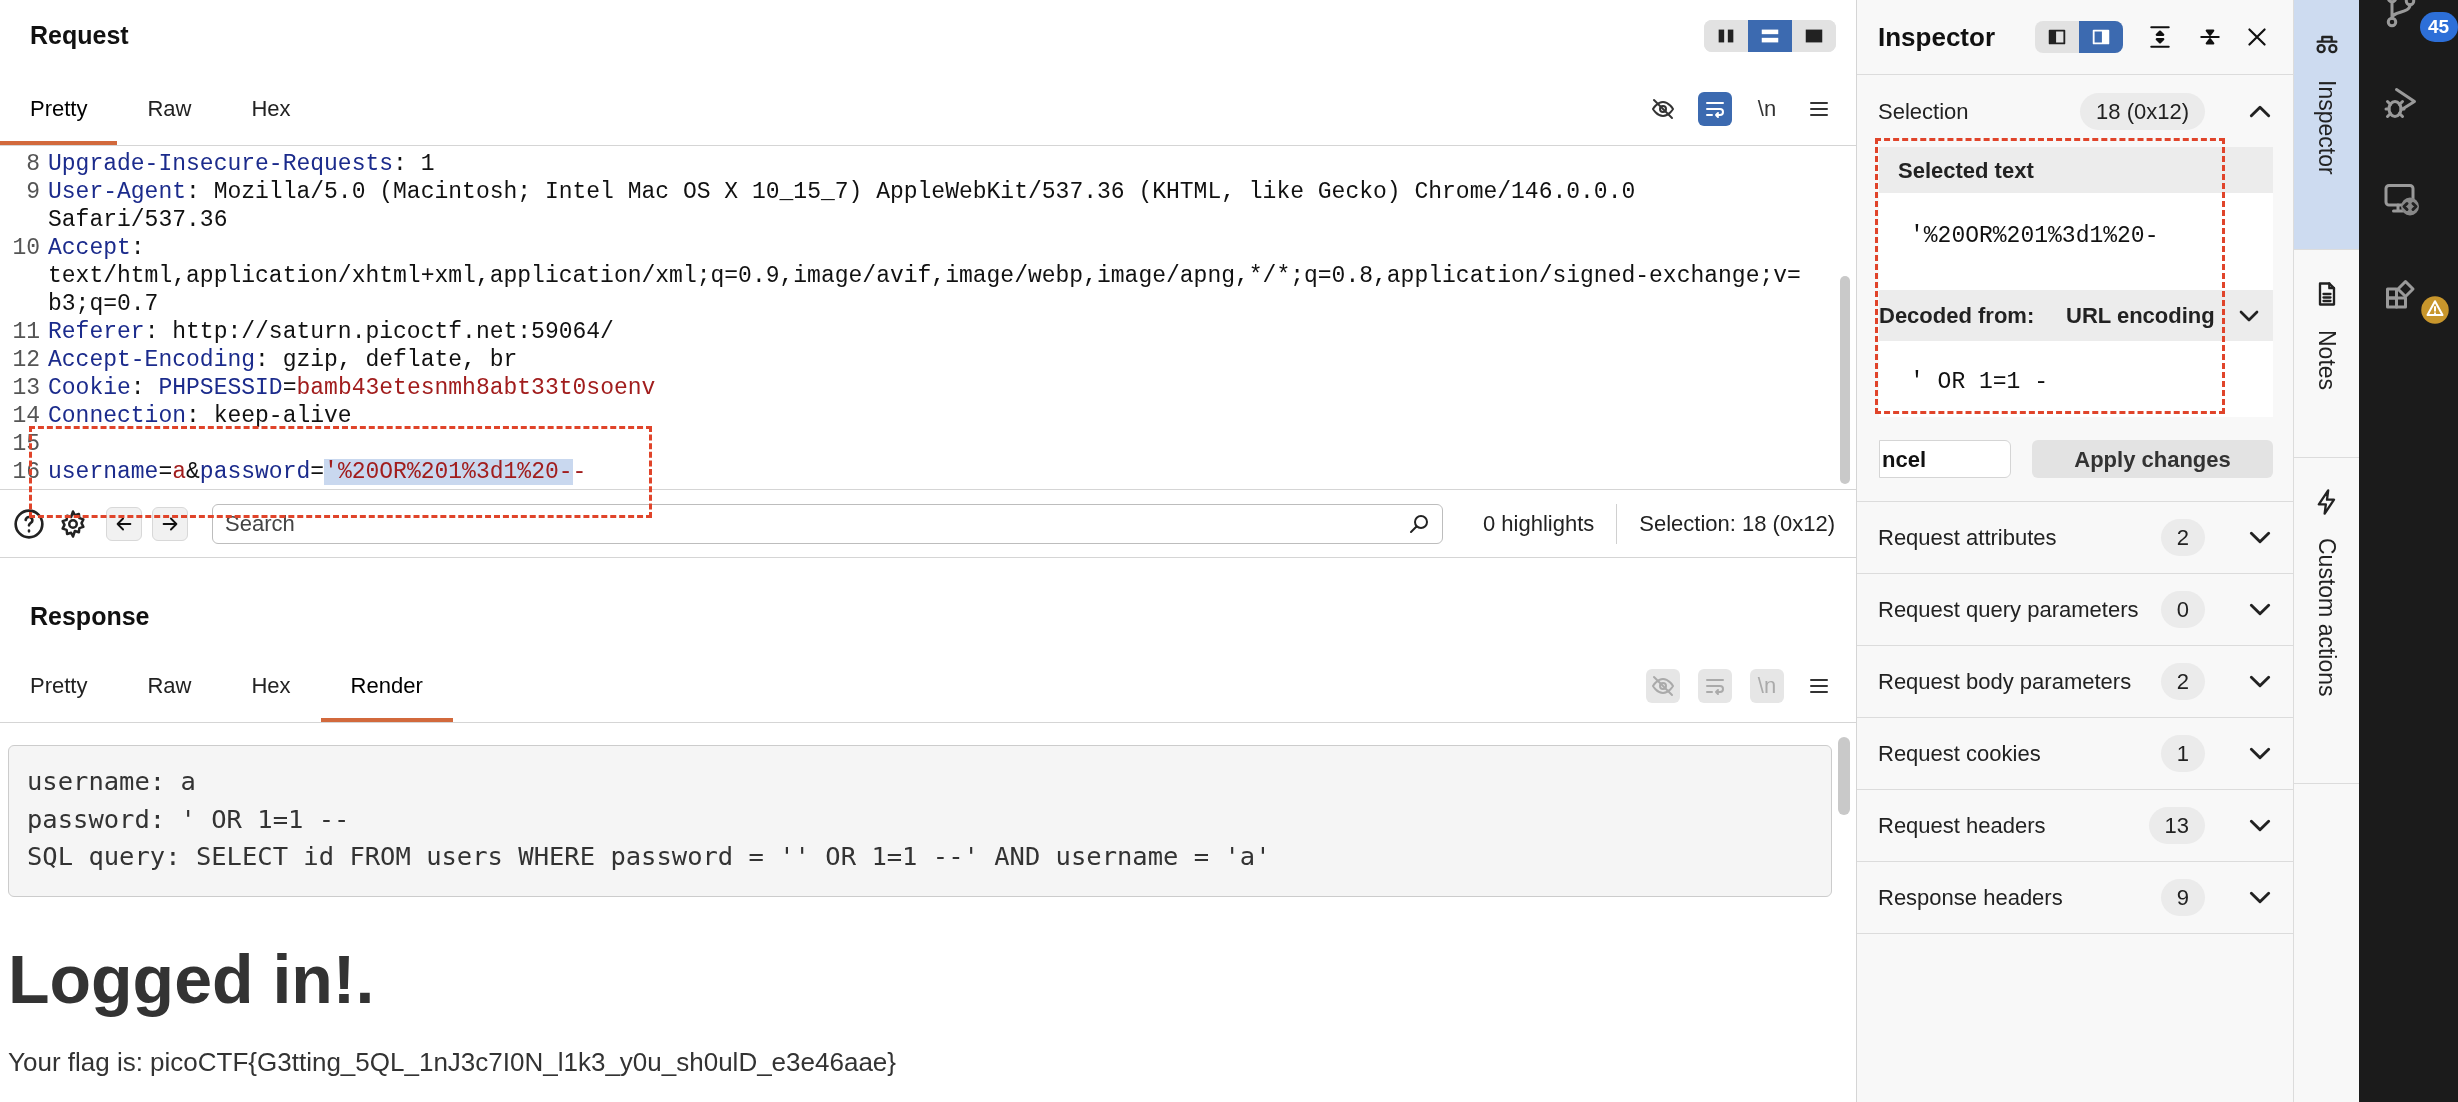  What do you see at coordinates (2182, 609) in the screenshot?
I see `count-badge: 0` at bounding box center [2182, 609].